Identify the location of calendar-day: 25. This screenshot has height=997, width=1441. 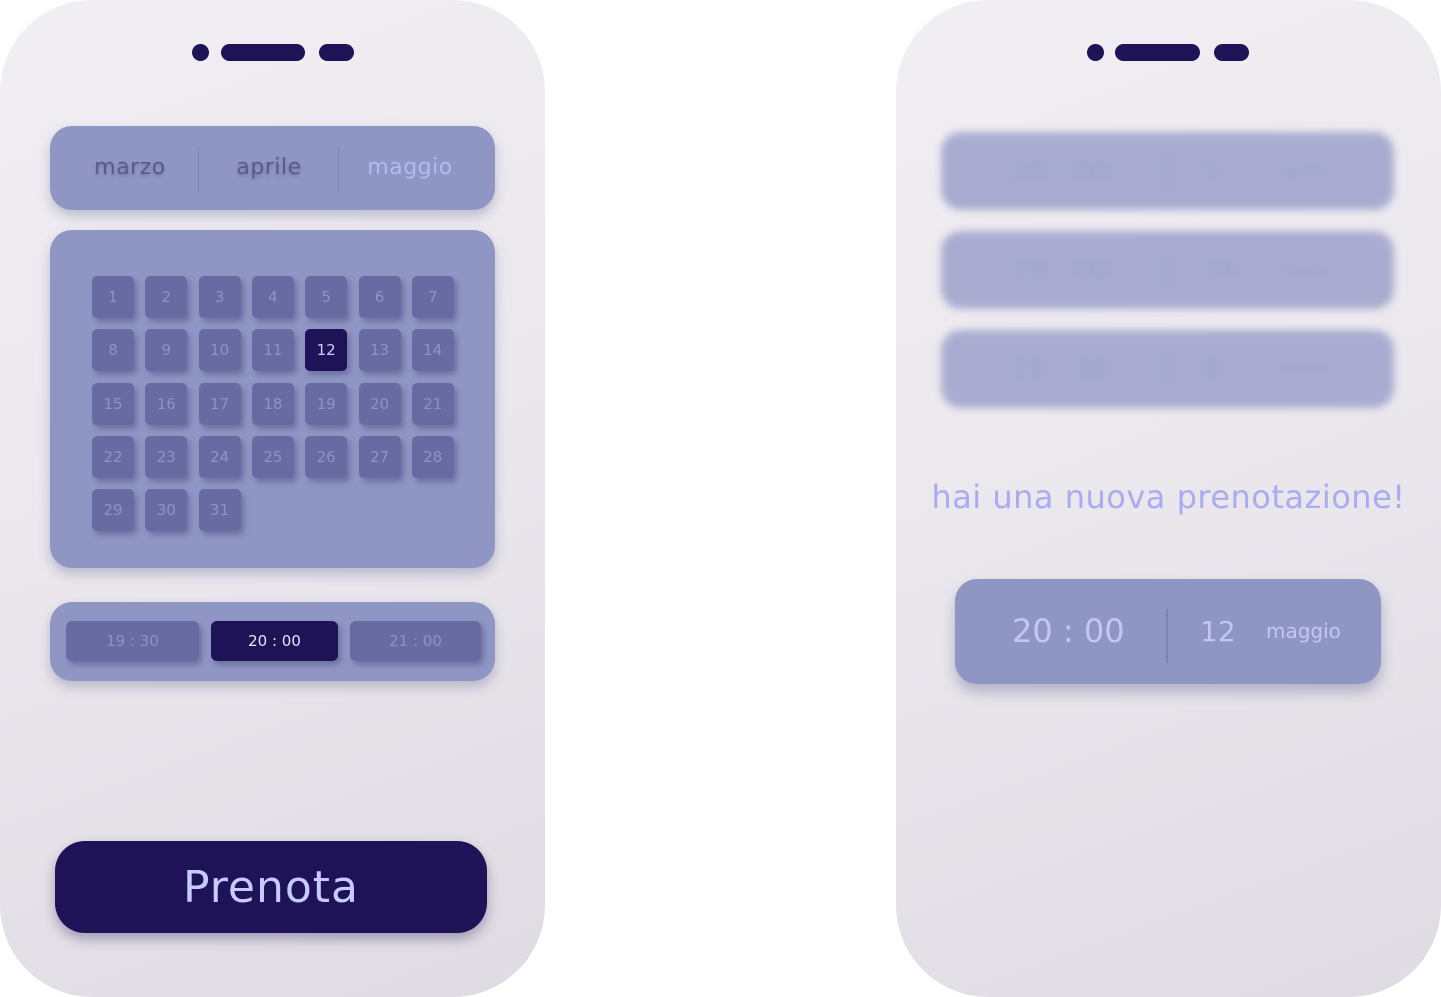
(272, 456).